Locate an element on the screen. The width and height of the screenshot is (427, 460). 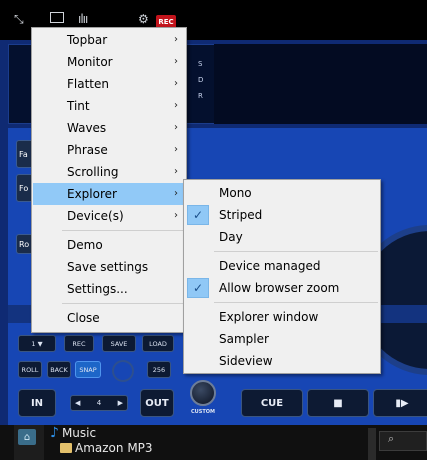
menu-item-label: Explorer window is located at coordinates (269, 317).